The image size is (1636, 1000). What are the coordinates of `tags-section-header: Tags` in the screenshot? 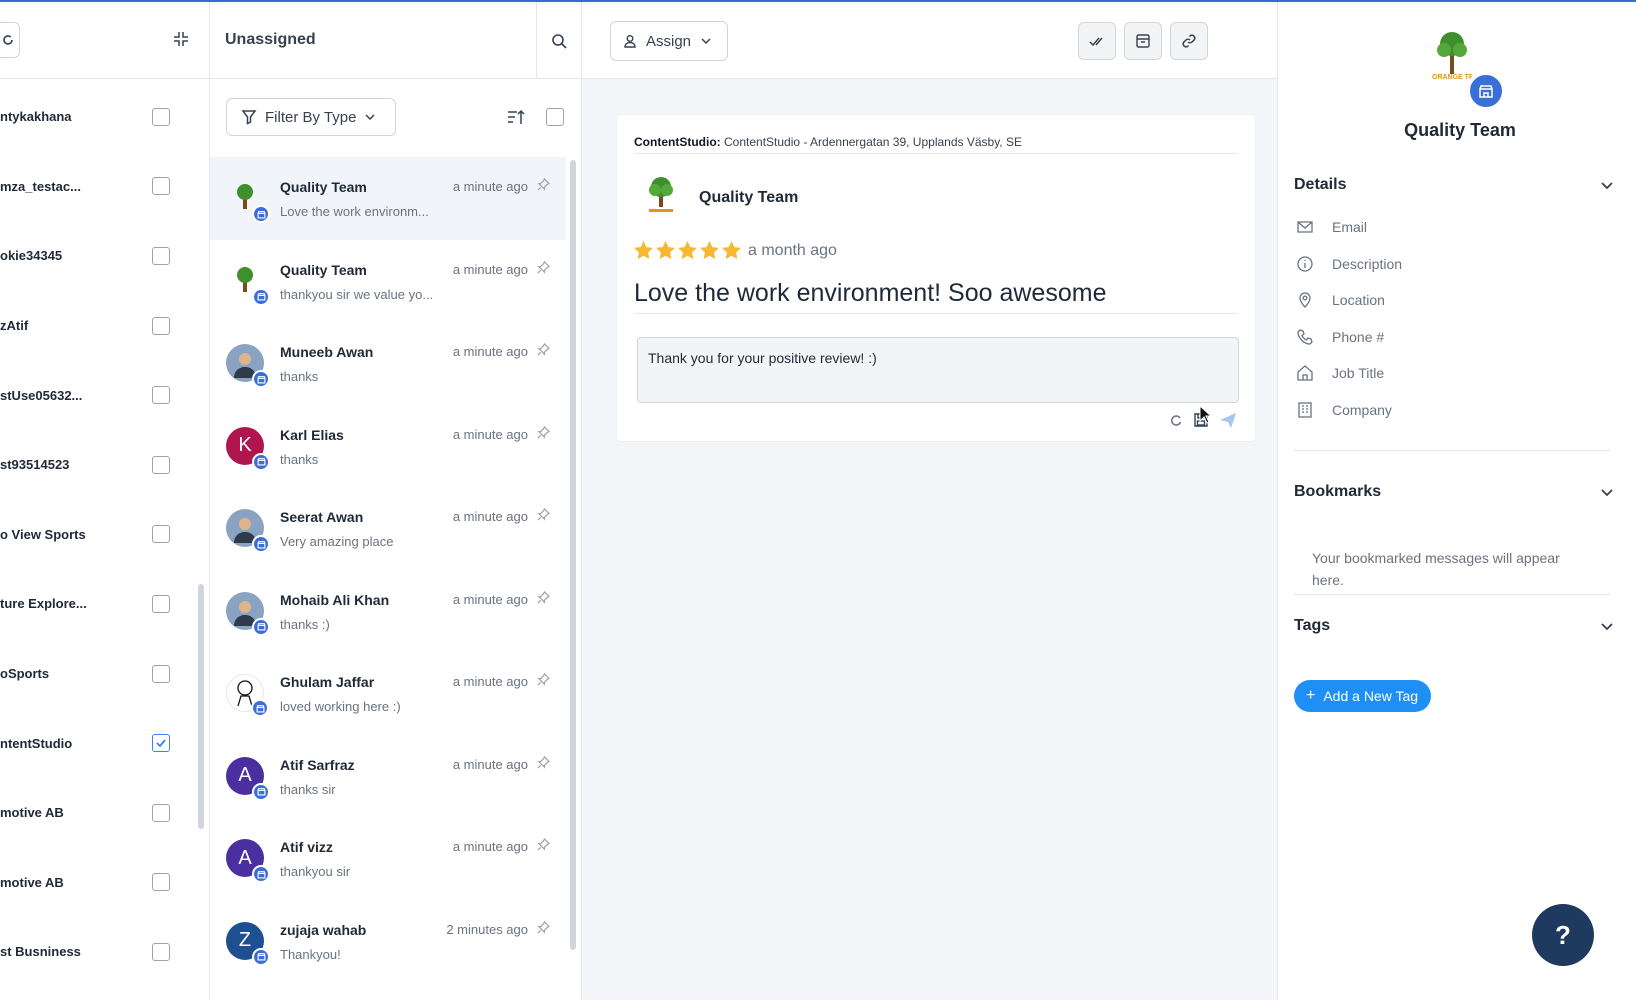 It's located at (1454, 626).